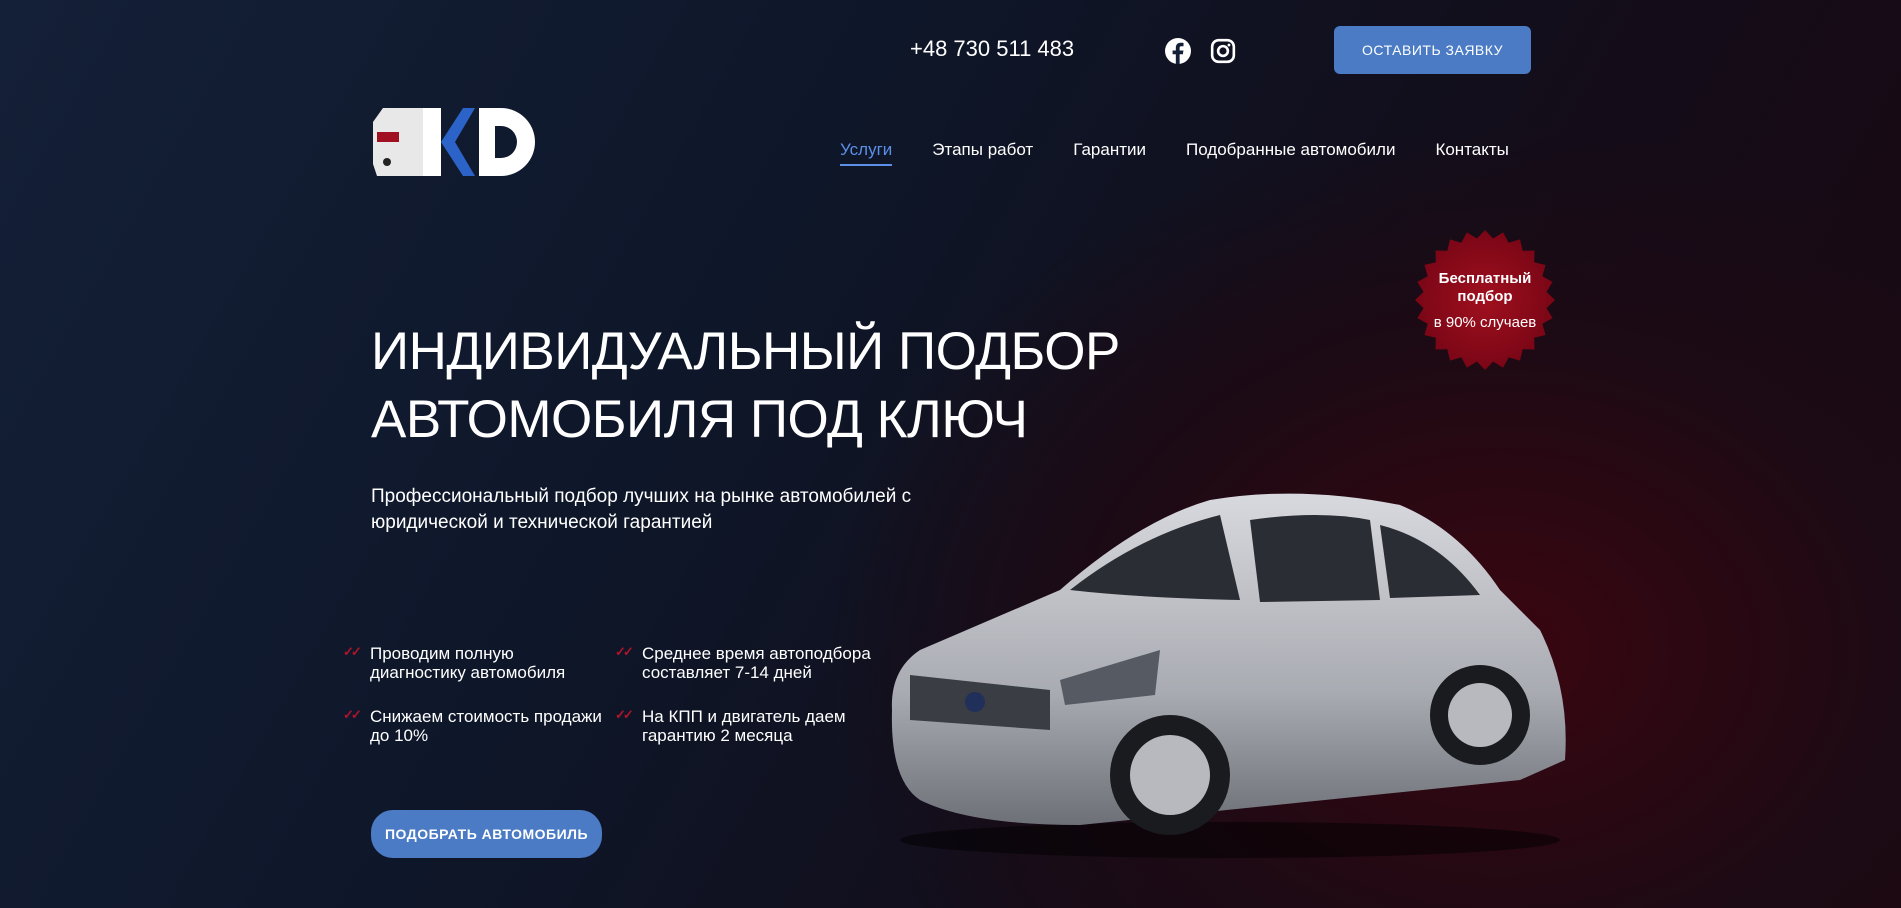  What do you see at coordinates (1109, 153) in the screenshot?
I see `nav-item-guarantees: Гарантии` at bounding box center [1109, 153].